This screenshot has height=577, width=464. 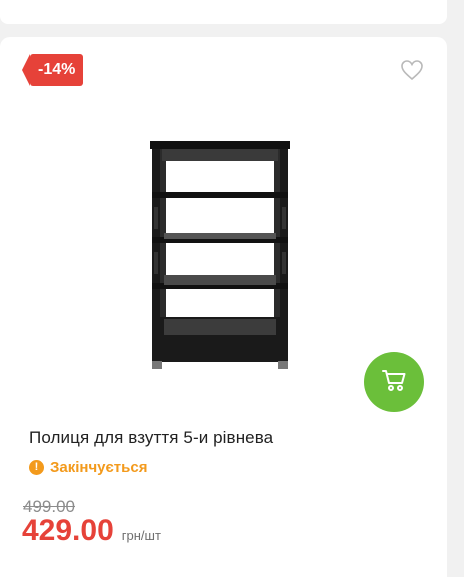 I want to click on stock-status-label: Закінчується, so click(x=99, y=467).